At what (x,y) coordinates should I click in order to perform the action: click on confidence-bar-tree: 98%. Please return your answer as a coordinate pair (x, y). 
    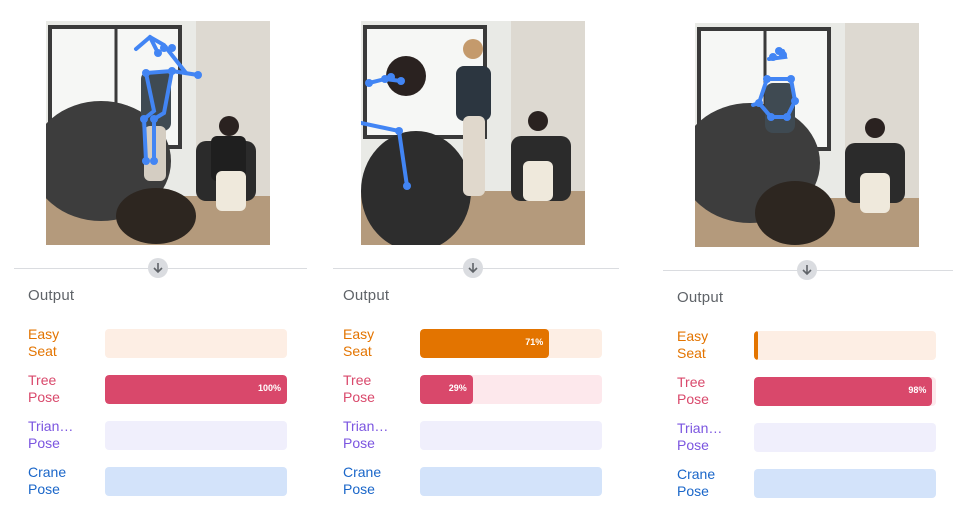
    Looking at the image, I should click on (845, 391).